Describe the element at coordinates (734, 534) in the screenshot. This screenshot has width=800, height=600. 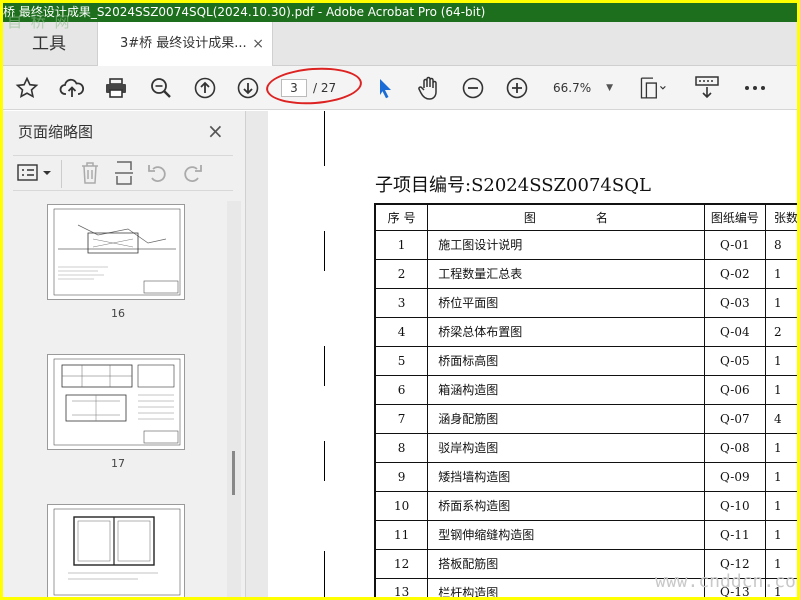
I see `cell-code: Q-11` at that location.